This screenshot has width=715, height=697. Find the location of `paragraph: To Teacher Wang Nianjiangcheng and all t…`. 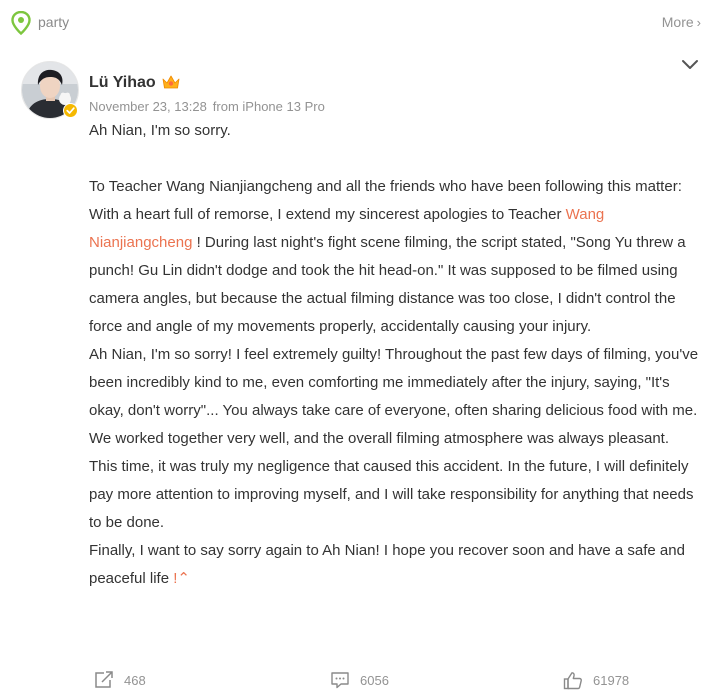

paragraph: To Teacher Wang Nianjiangcheng and all t… is located at coordinates (385, 186).